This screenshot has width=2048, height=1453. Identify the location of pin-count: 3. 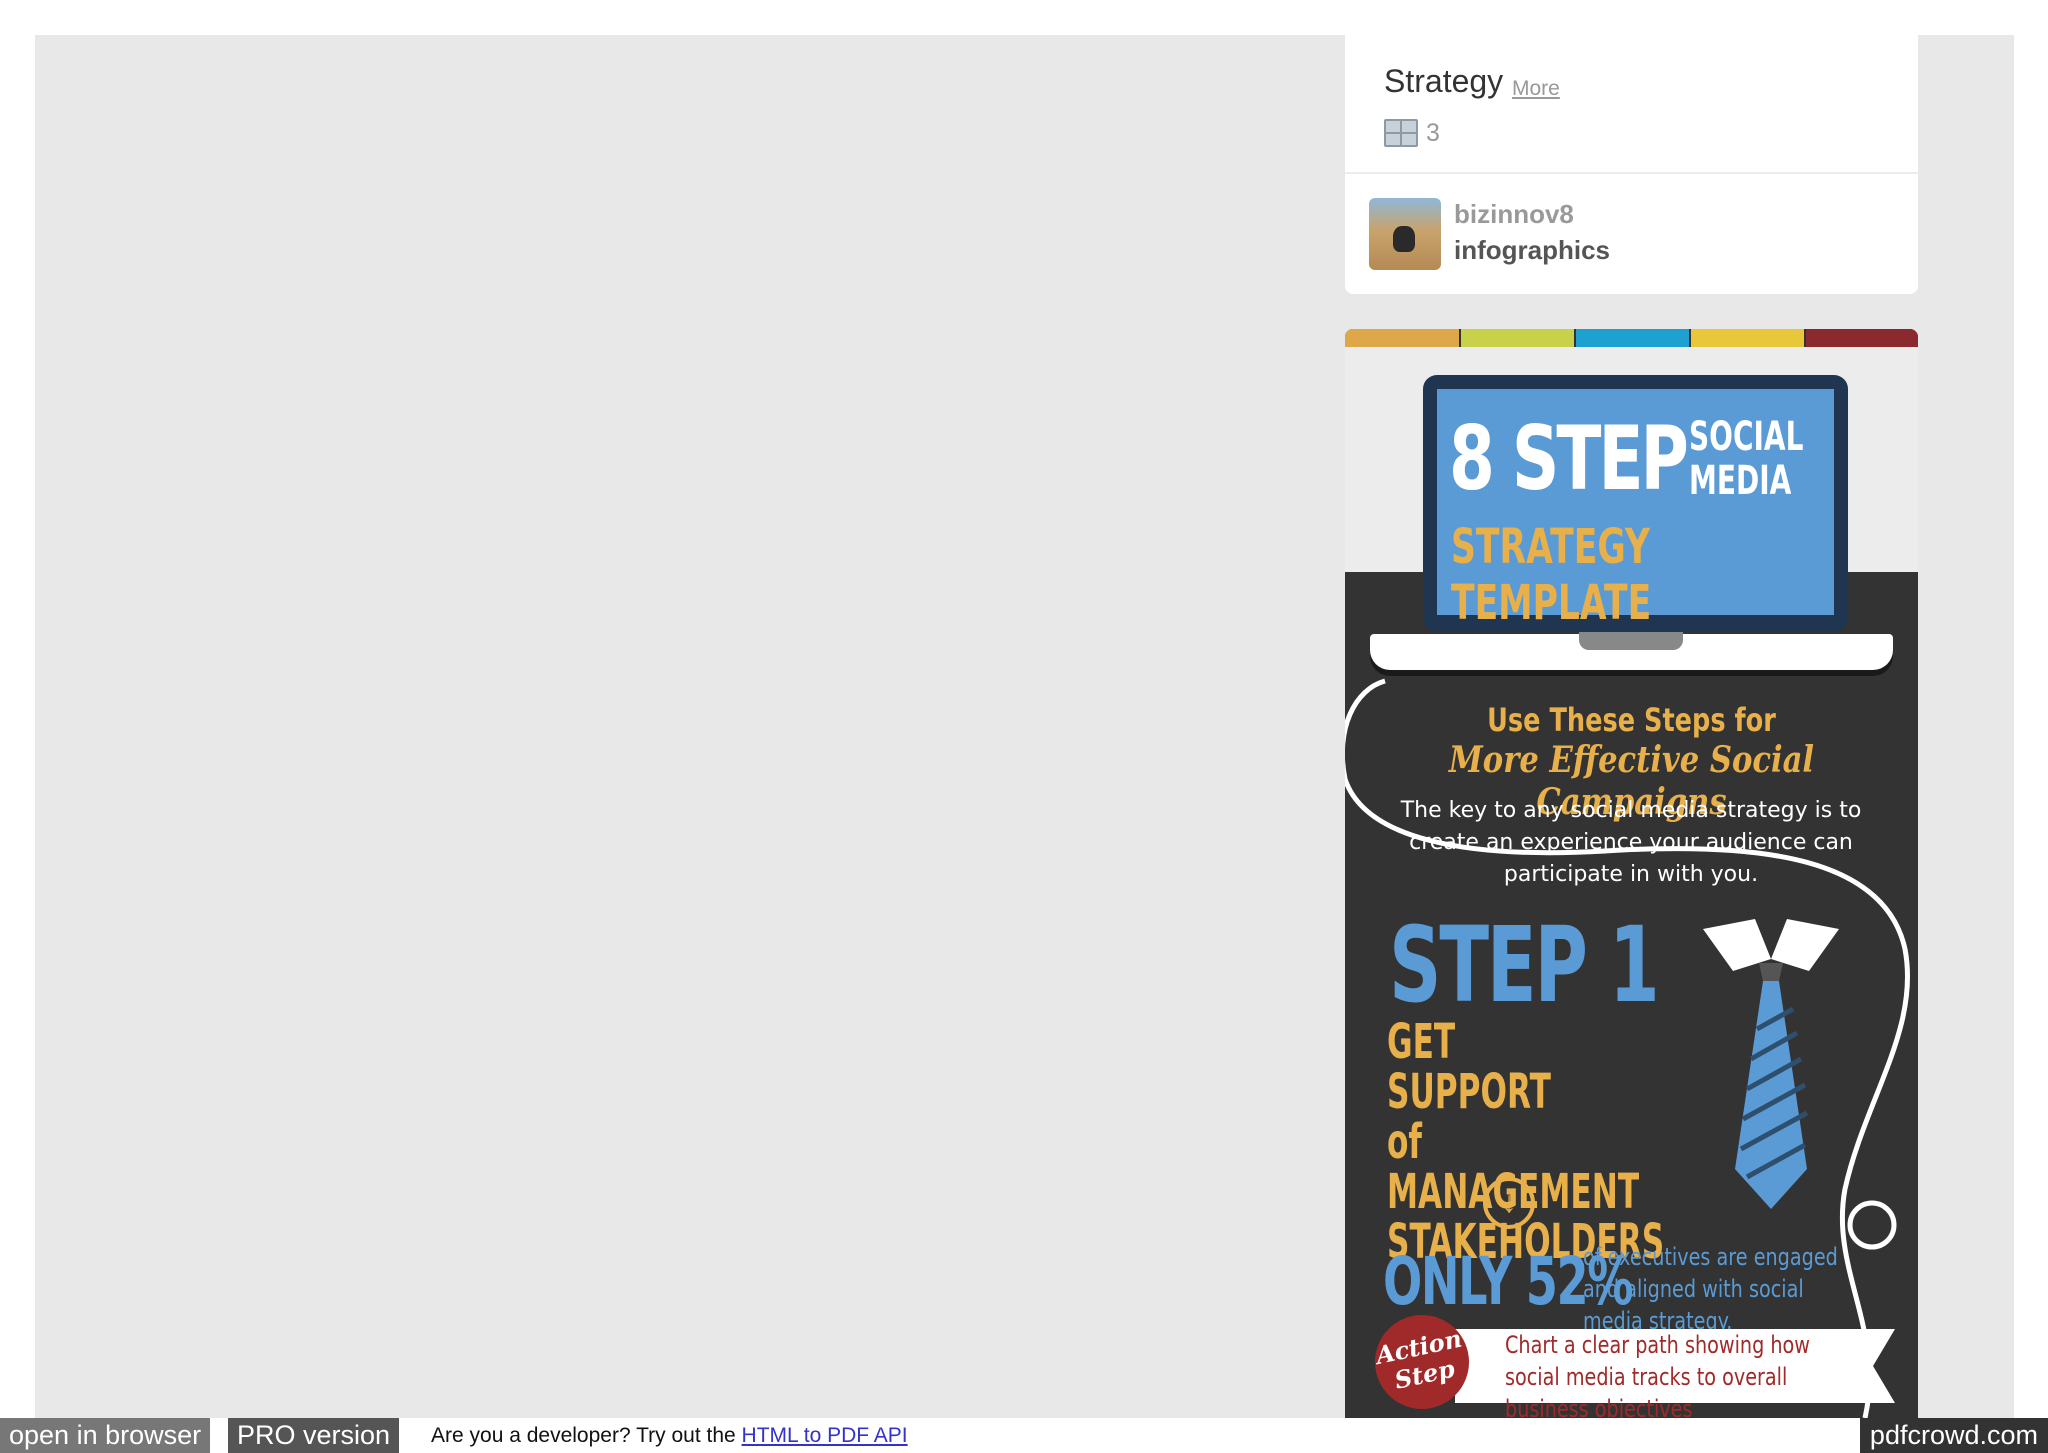
(1433, 133).